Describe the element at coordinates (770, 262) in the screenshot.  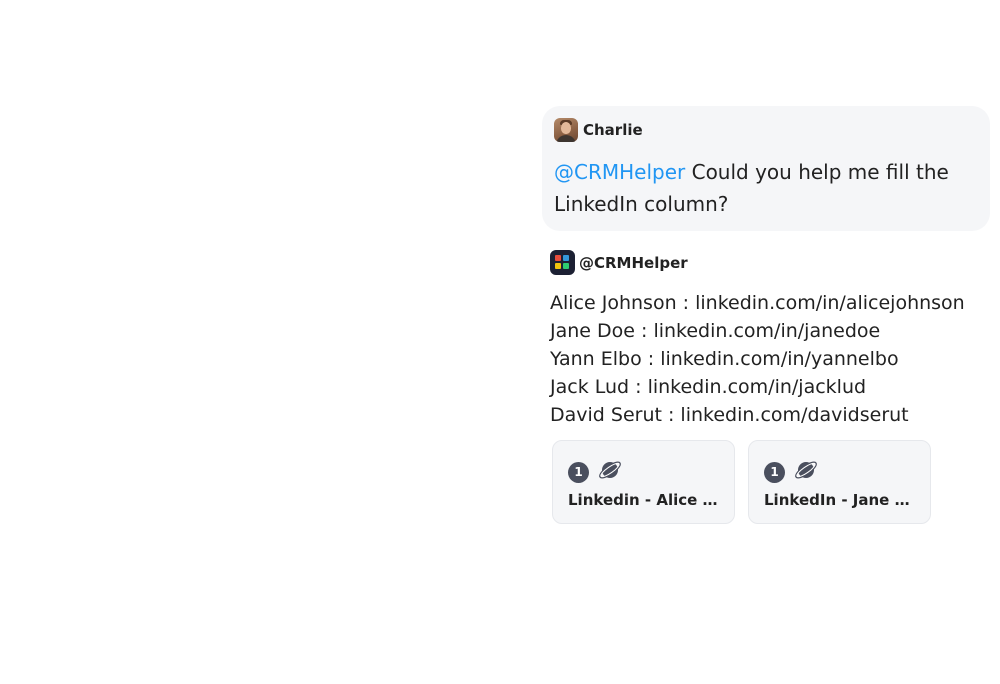
I see `bot-message-header: @CRMHelper` at that location.